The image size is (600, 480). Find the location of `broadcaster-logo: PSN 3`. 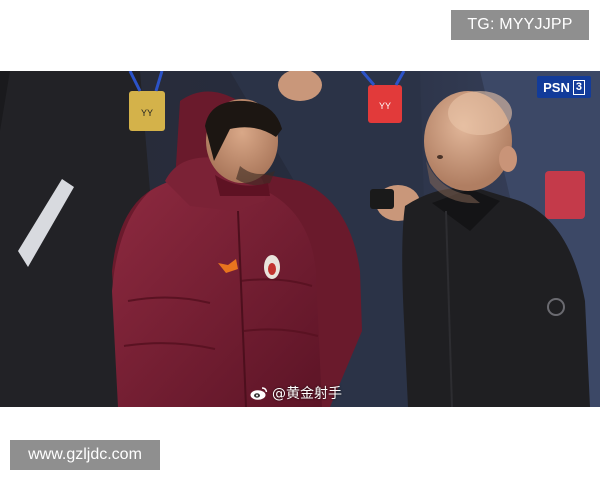

broadcaster-logo: PSN 3 is located at coordinates (564, 87).